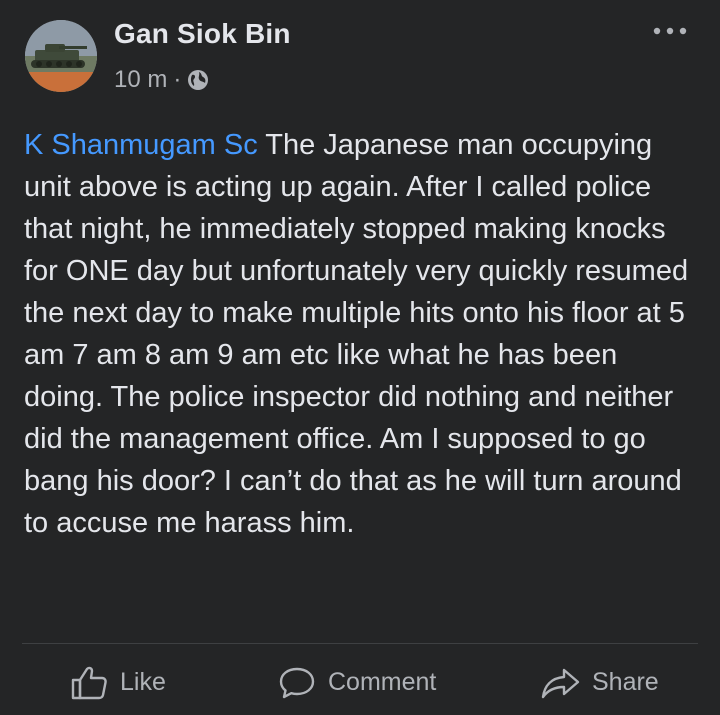 This screenshot has width=720, height=715. I want to click on author-avatar, so click(61, 56).